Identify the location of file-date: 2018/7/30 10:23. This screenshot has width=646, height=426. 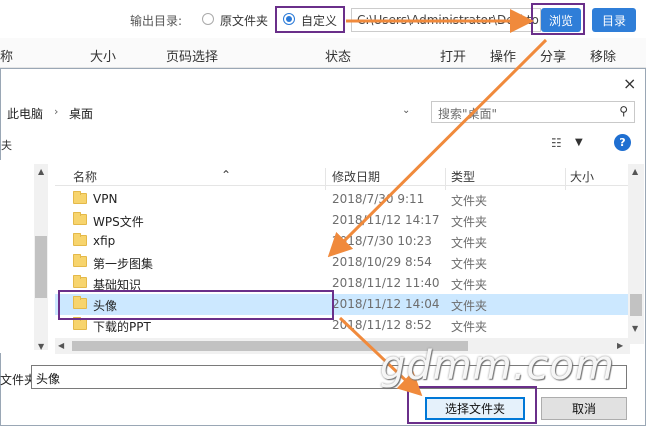
(382, 241).